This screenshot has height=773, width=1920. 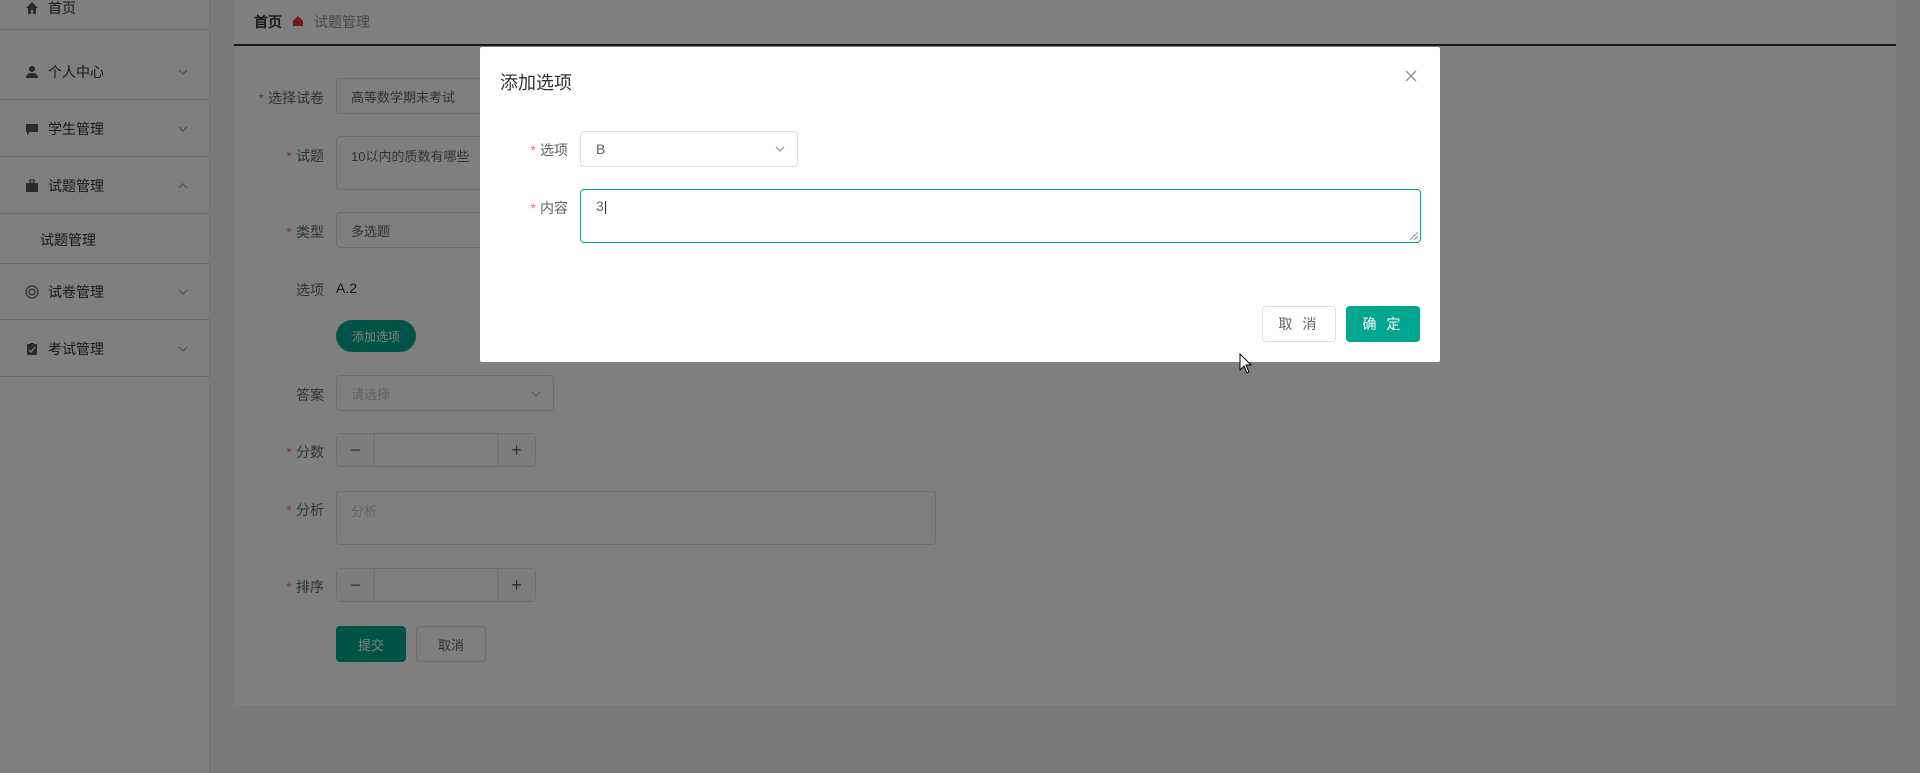 I want to click on resize-handle-icon, so click(x=1414, y=236).